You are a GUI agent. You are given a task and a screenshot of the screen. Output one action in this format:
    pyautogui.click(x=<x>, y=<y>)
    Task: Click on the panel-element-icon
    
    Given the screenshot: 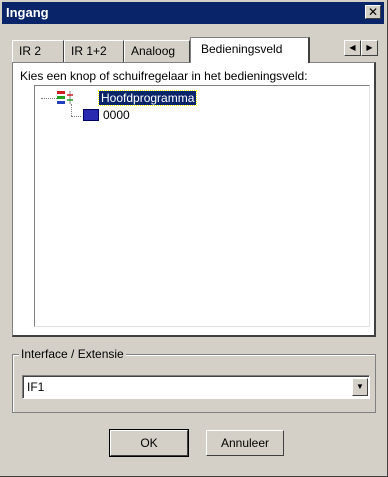 What is the action you would take?
    pyautogui.click(x=91, y=115)
    